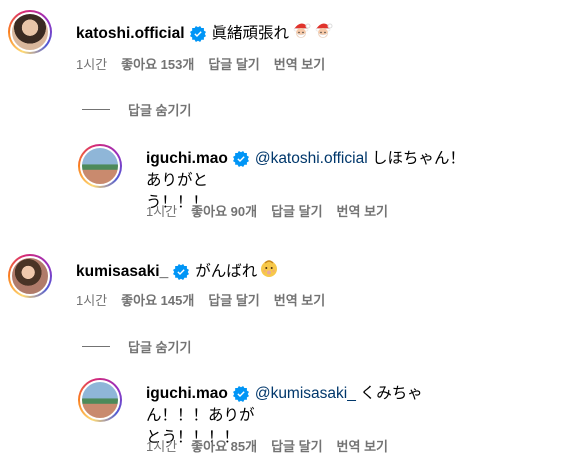  I want to click on comment-username: katoshi.official, so click(130, 34).